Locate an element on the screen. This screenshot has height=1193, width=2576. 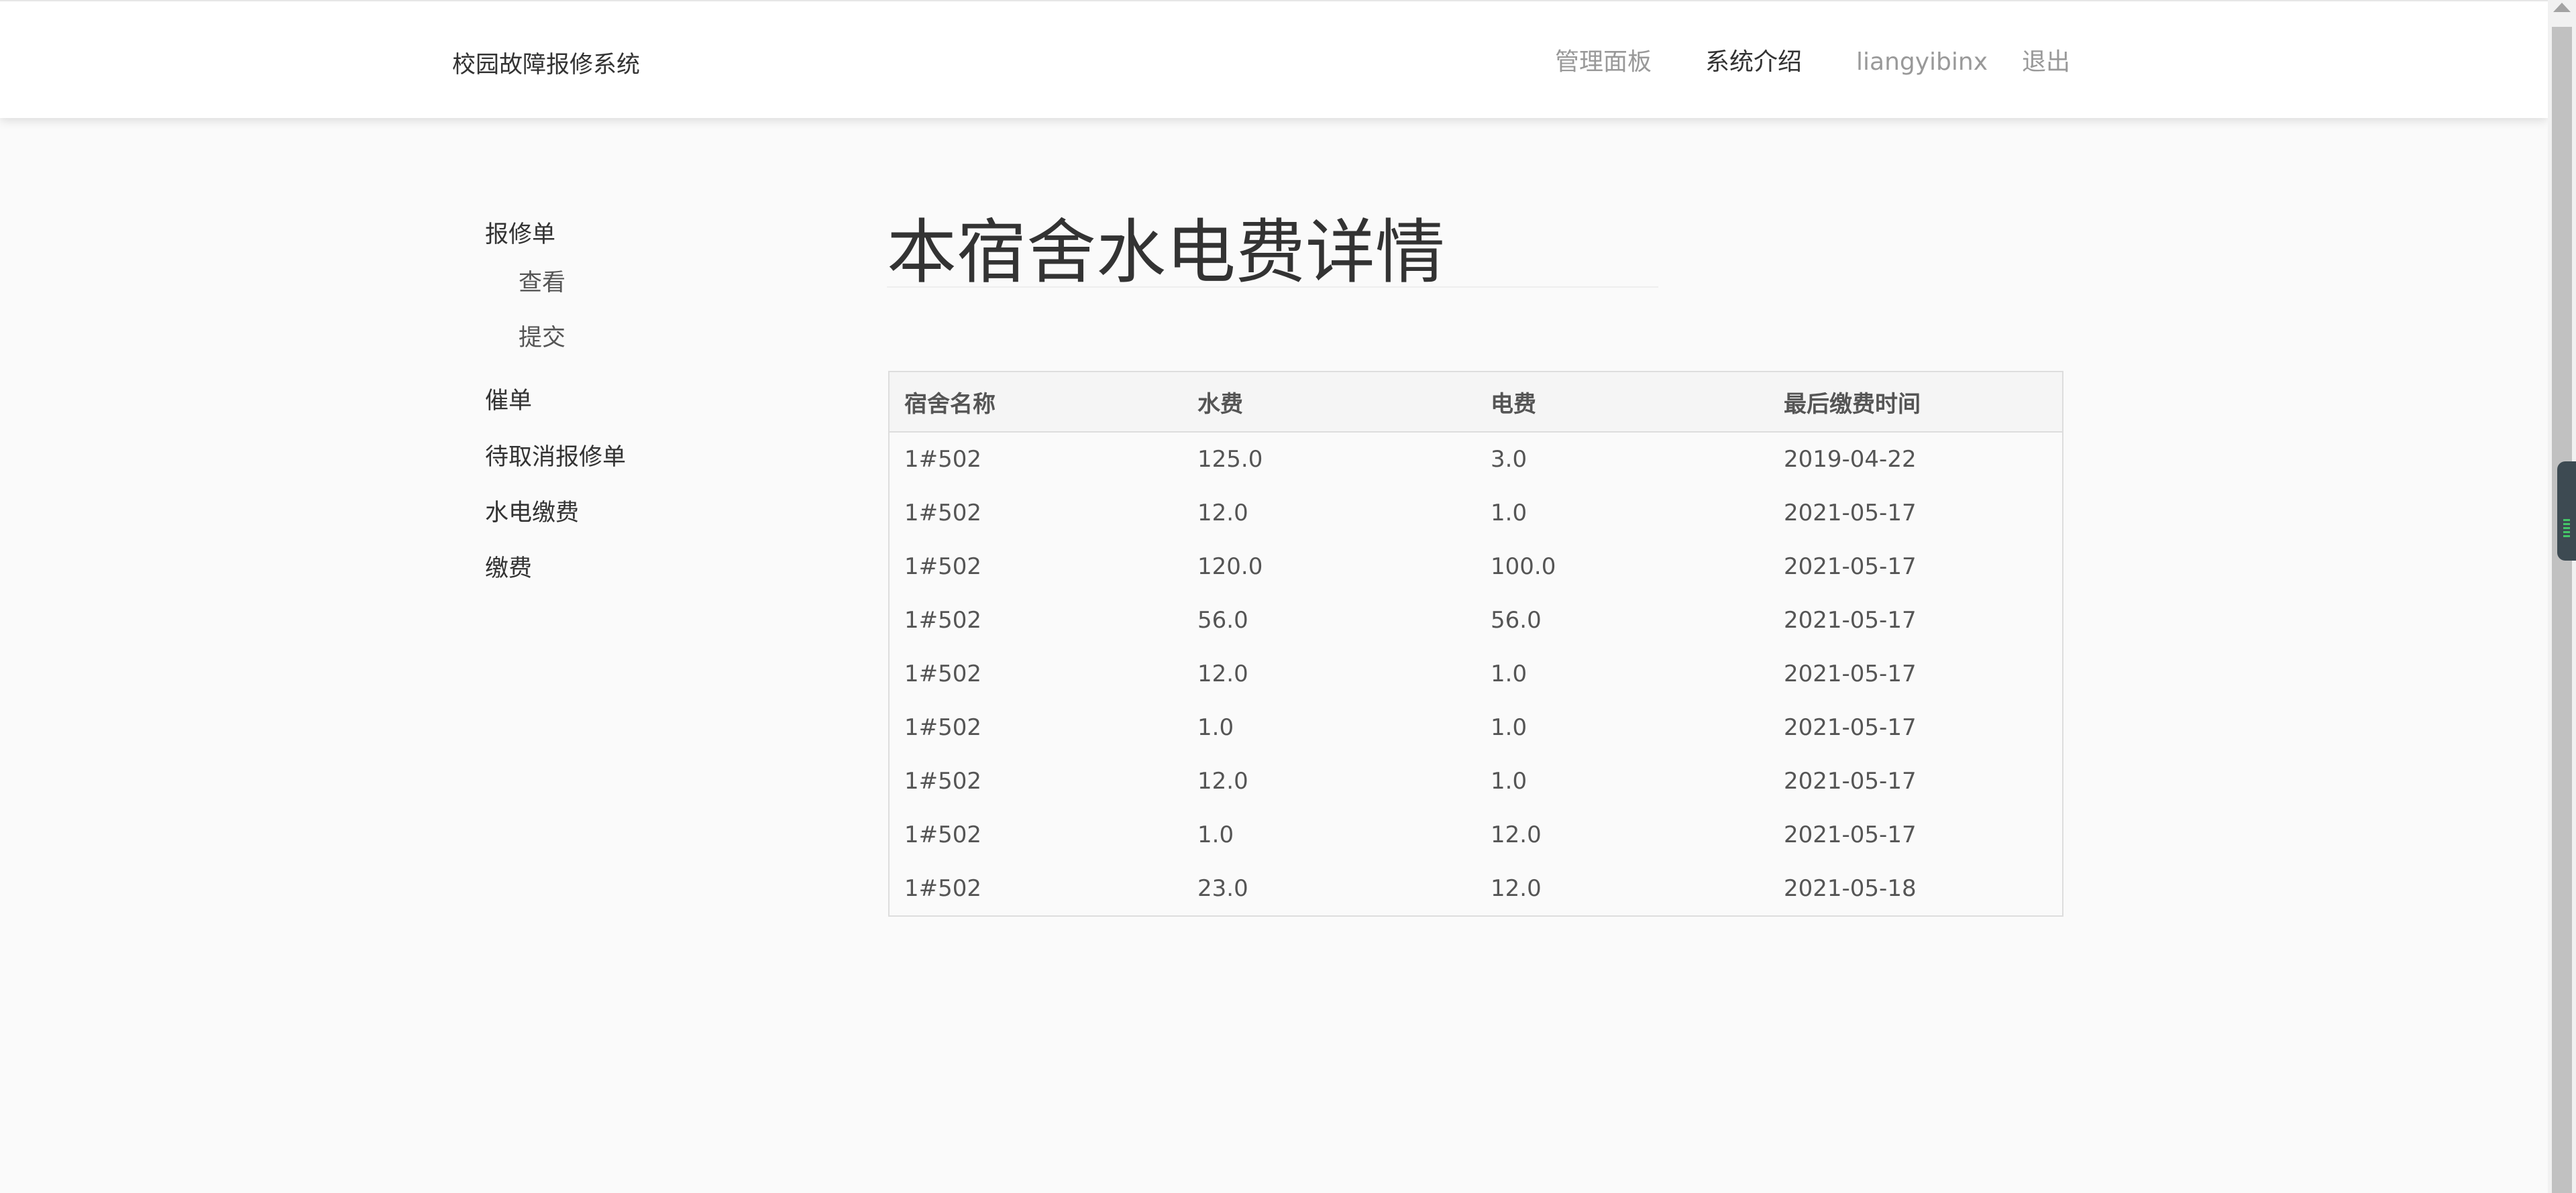
nav-about-link: 系统介绍 is located at coordinates (1753, 62).